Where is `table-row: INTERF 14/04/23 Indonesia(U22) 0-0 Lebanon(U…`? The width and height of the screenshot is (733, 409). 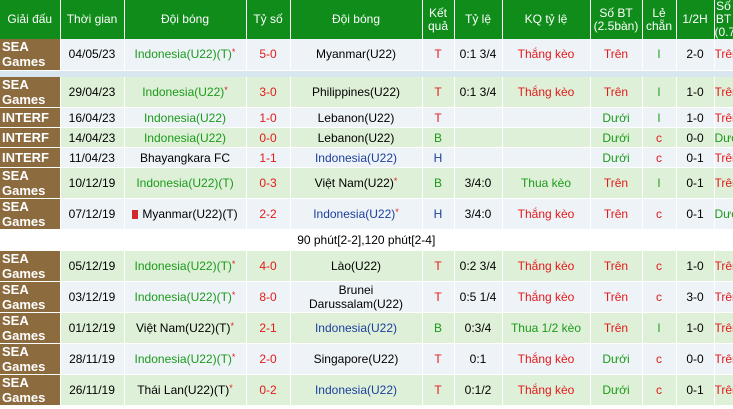 table-row: INTERF 14/04/23 Indonesia(U22) 0-0 Lebanon(U… is located at coordinates (366, 137).